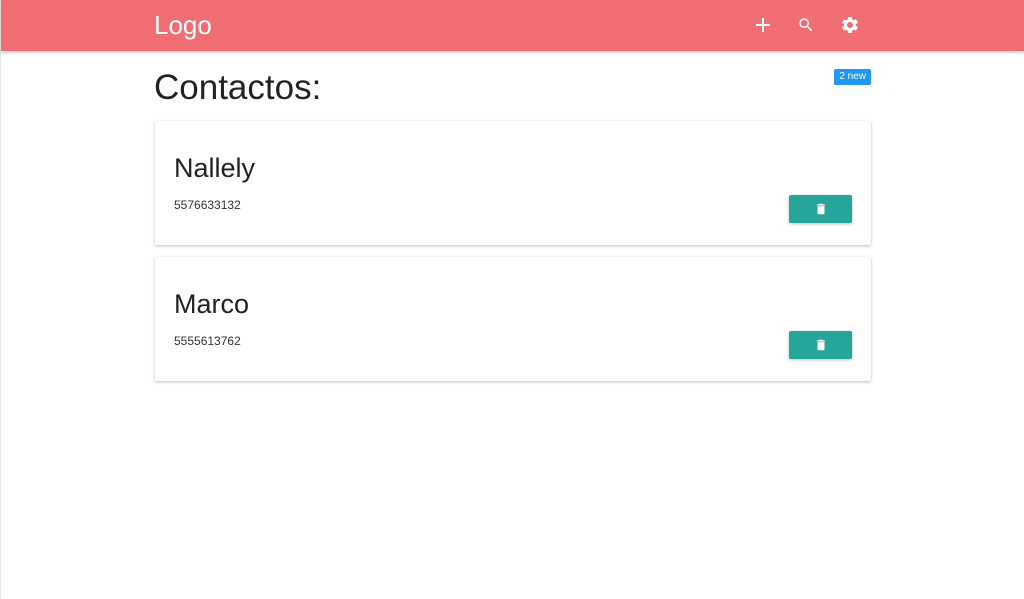 Image resolution: width=1024 pixels, height=599 pixels. I want to click on navbar: Logo, so click(512, 25).